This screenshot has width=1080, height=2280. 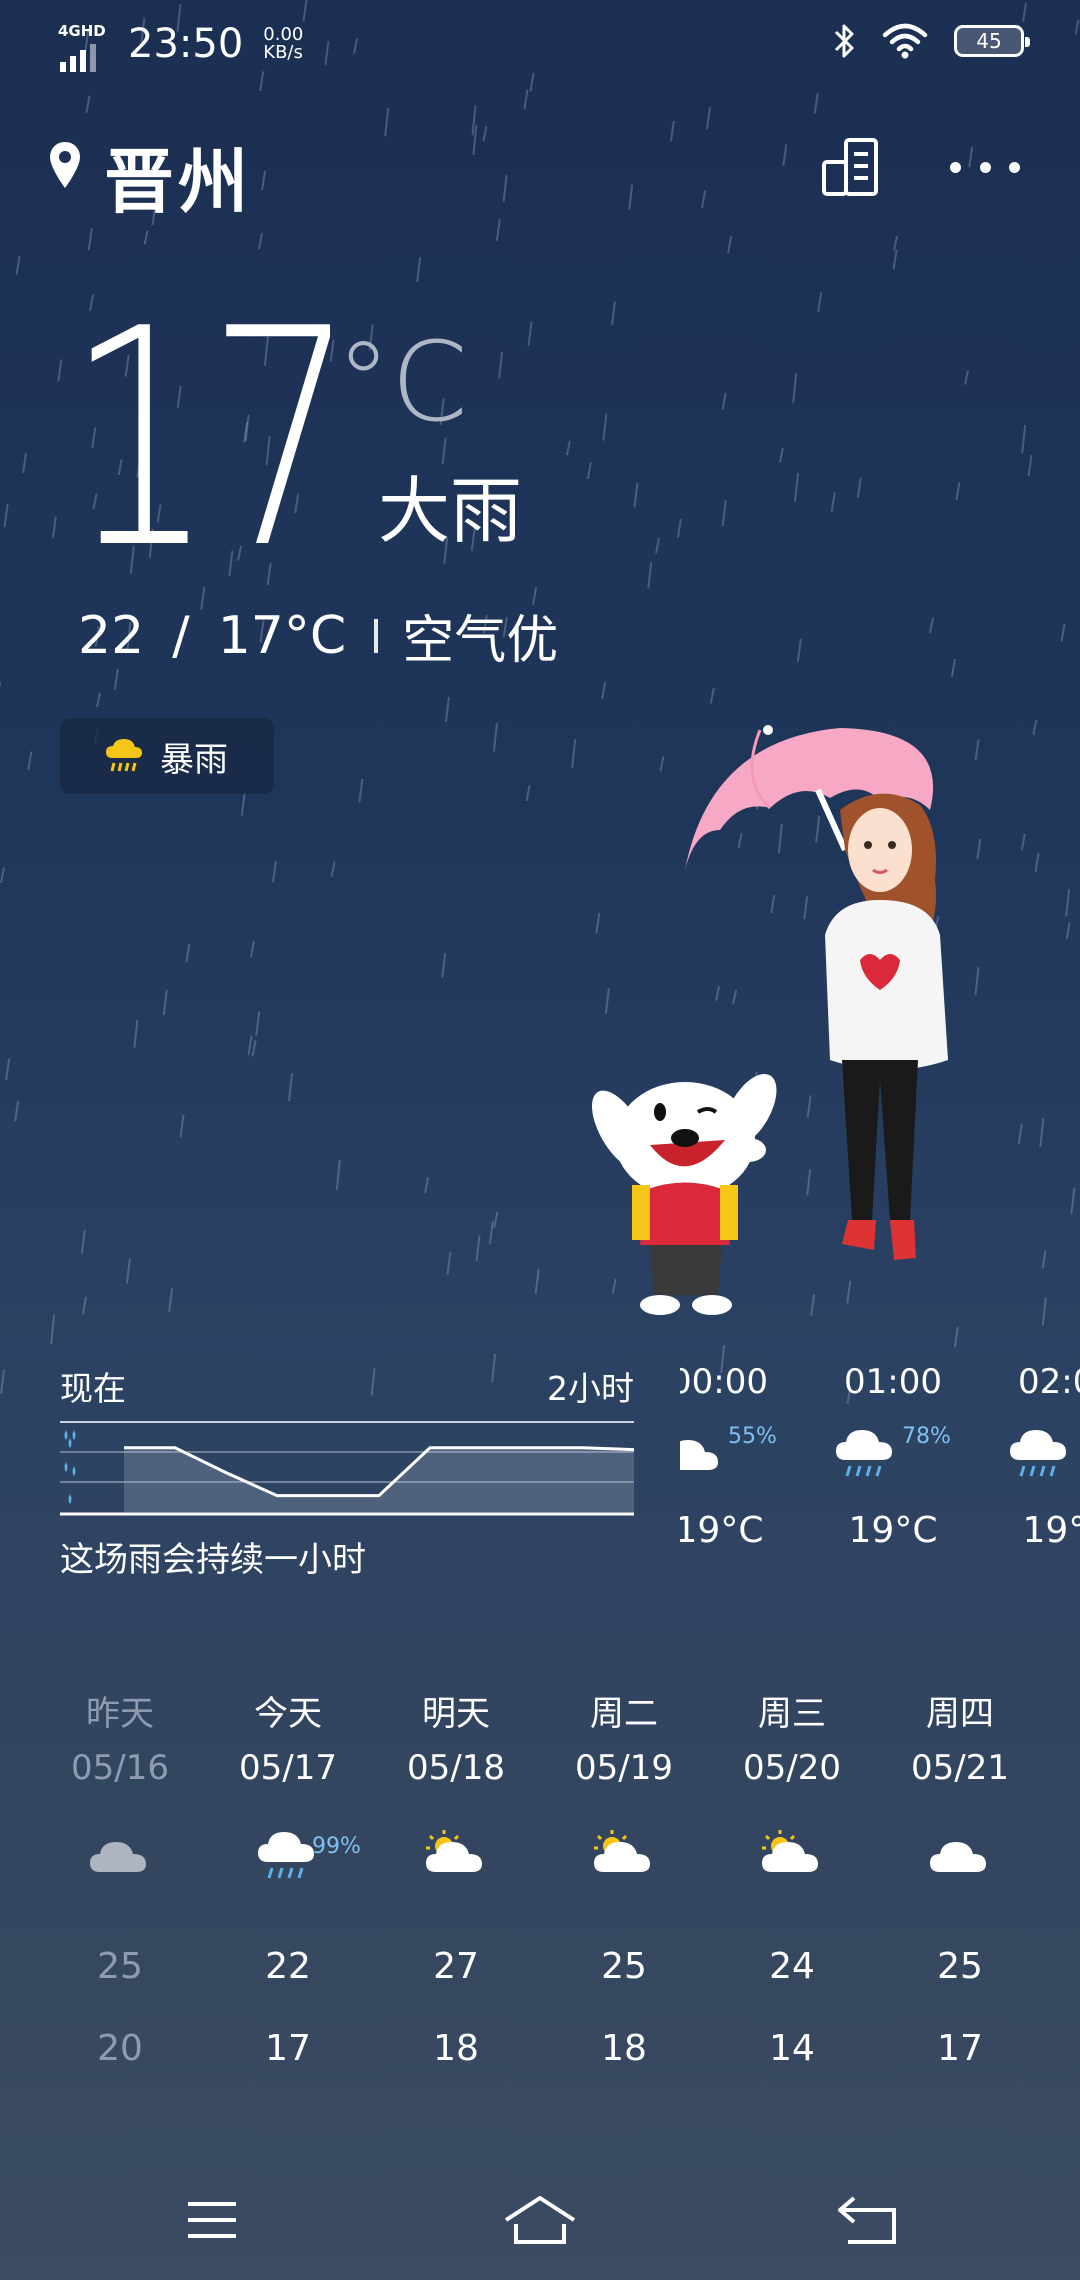 I want to click on location-pin-icon, so click(x=65, y=165).